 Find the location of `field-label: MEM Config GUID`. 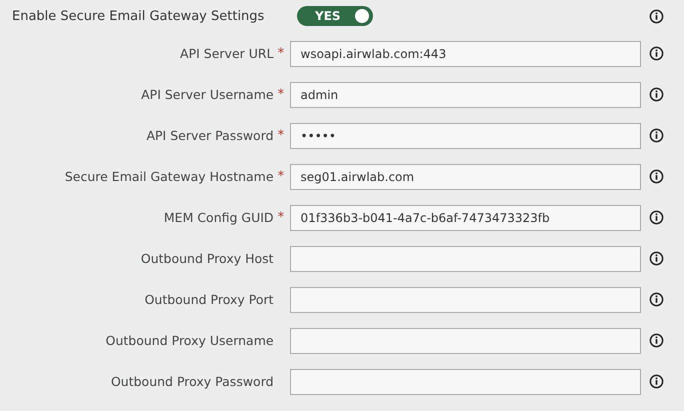

field-label: MEM Config GUID is located at coordinates (218, 217).